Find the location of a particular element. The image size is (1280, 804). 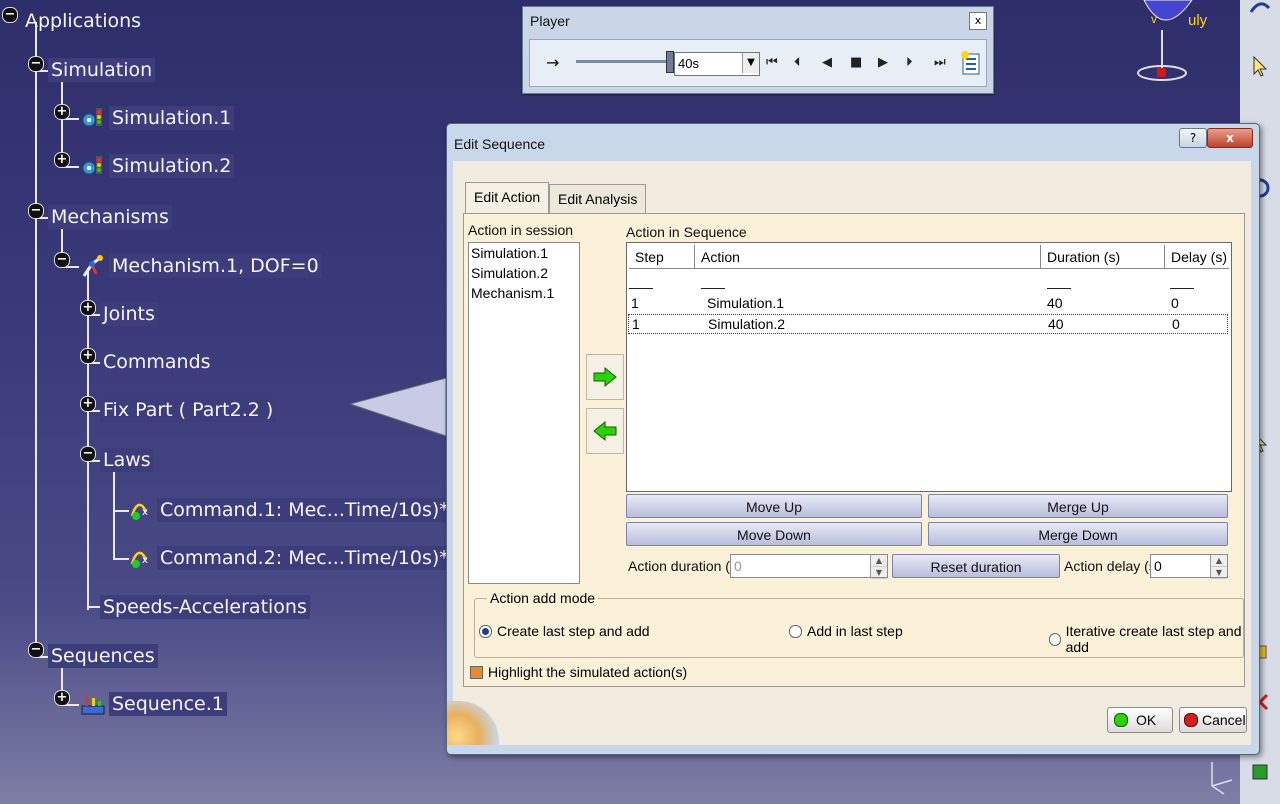

close-icon: x is located at coordinates (978, 21).